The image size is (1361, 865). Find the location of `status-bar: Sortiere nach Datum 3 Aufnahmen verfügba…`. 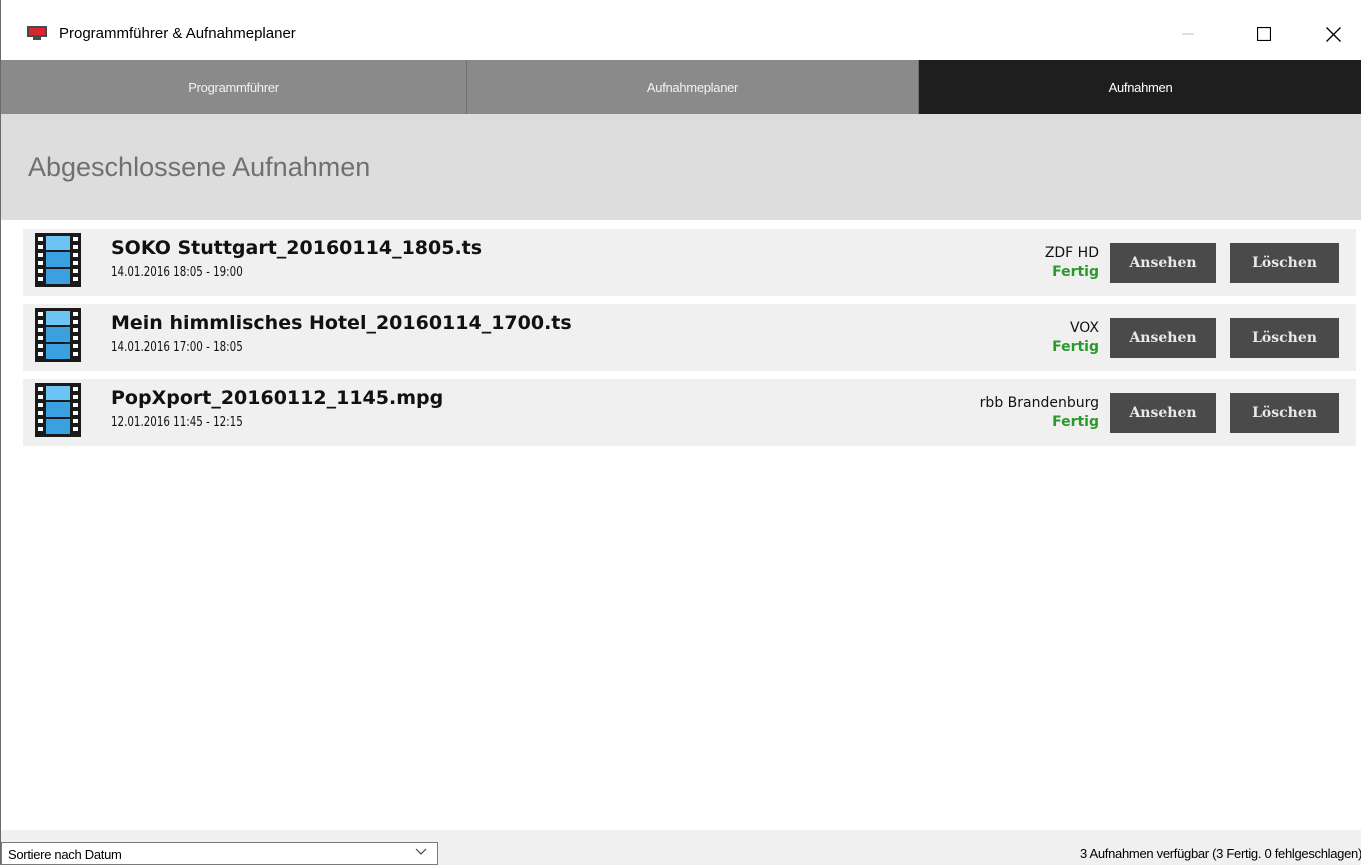

status-bar: Sortiere nach Datum 3 Aufnahmen verfügba… is located at coordinates (681, 847).